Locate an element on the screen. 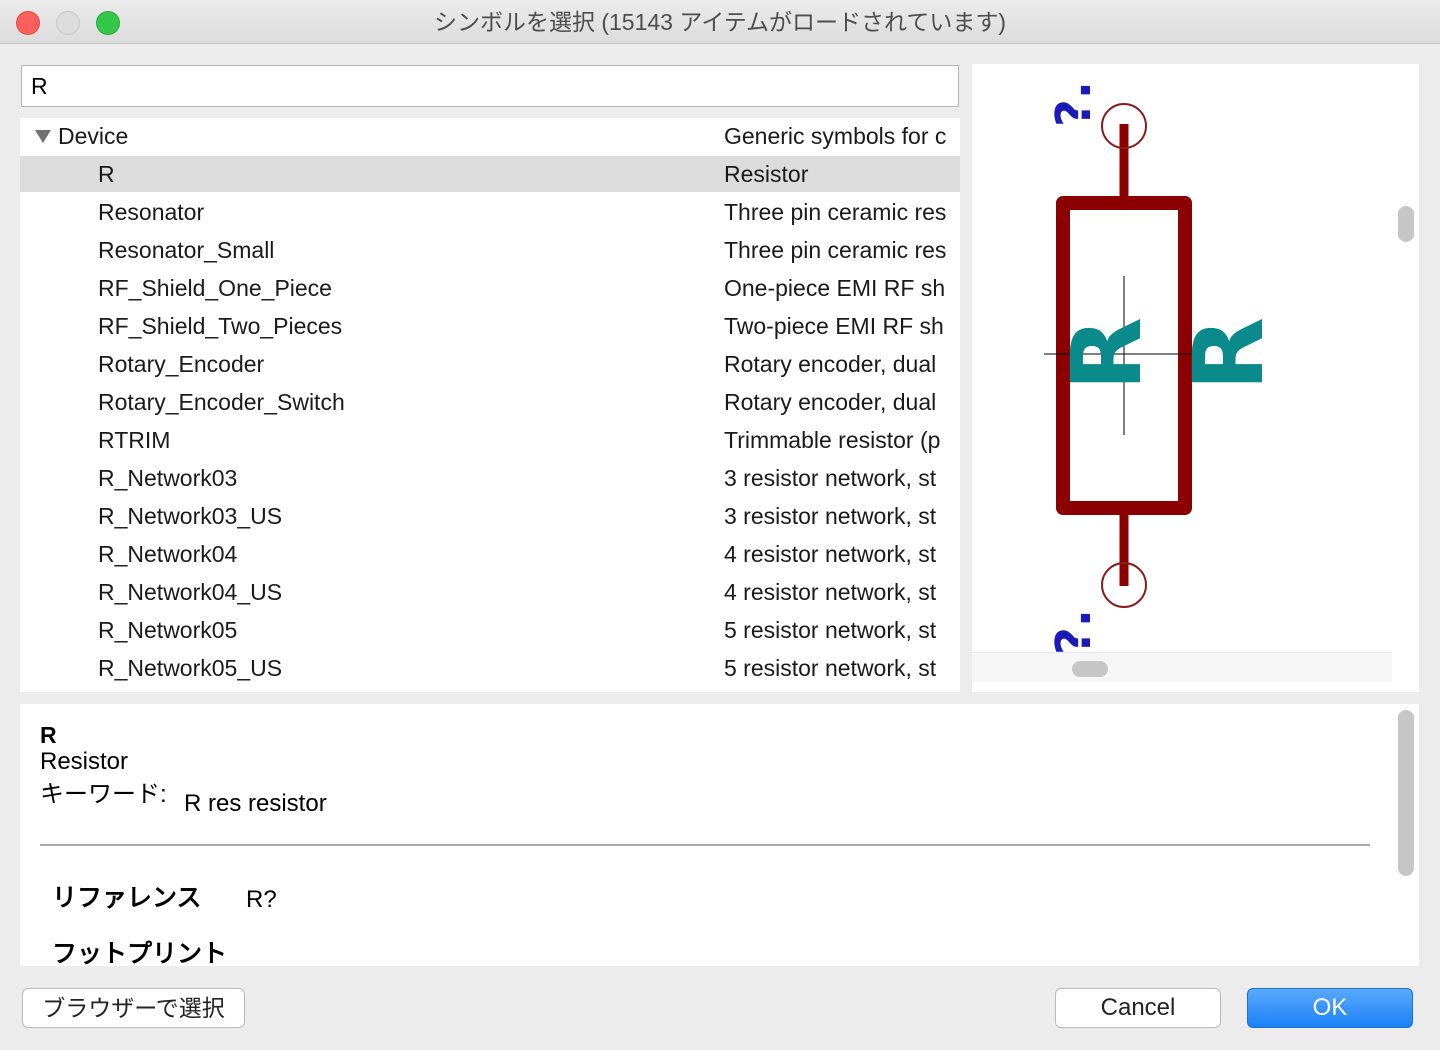  tree-row: Rotary_Encoder Rotary encoder, dual is located at coordinates (490, 364).